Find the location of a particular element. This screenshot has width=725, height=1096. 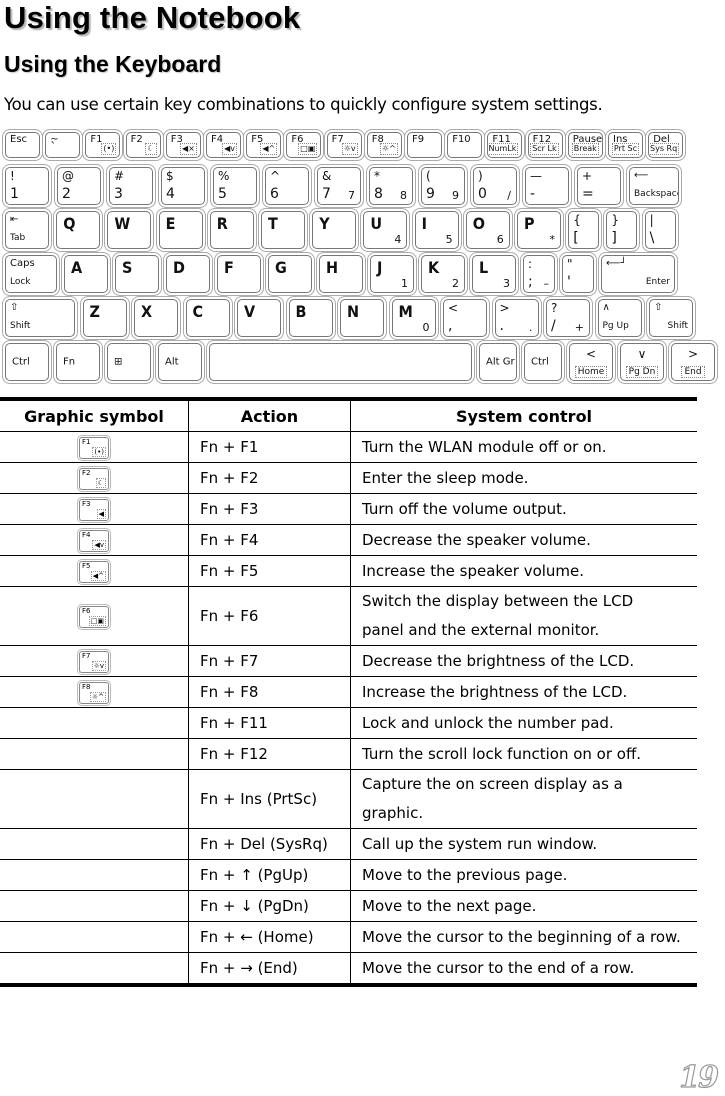

graphic-symbol-cell: F6 □▣ is located at coordinates (94, 616).